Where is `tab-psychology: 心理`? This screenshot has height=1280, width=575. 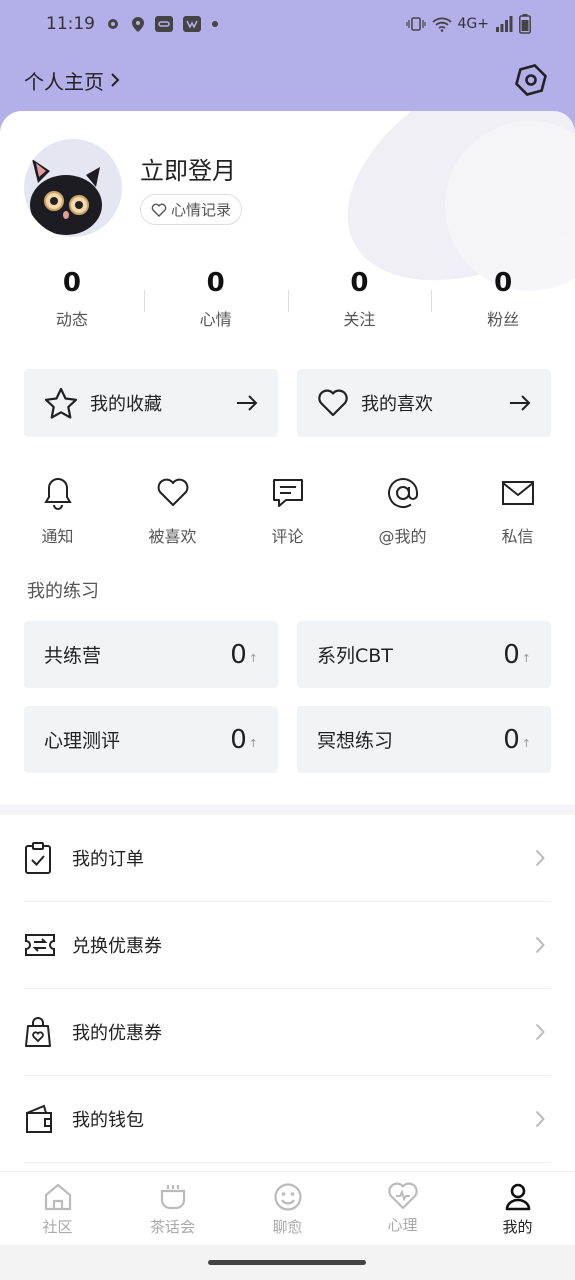
tab-psychology: 心理 is located at coordinates (402, 1208).